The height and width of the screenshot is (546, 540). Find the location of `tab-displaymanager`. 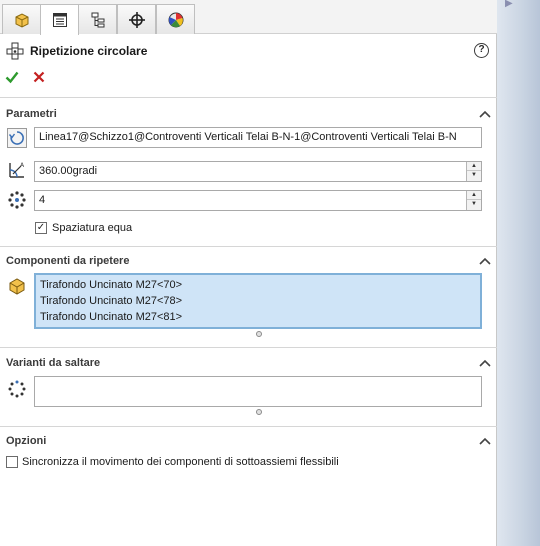

tab-displaymanager is located at coordinates (175, 19).